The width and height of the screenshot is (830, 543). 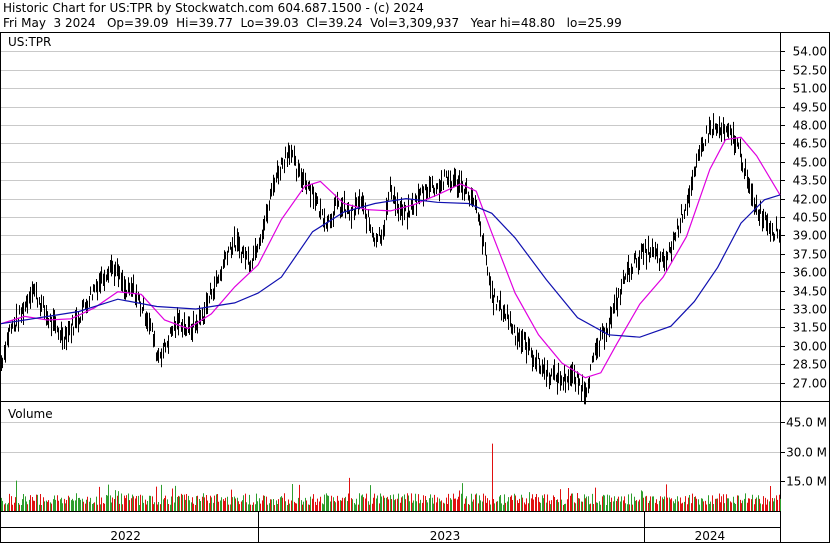 I want to click on volume-tick-label: 15.0 M, so click(x=806, y=482).